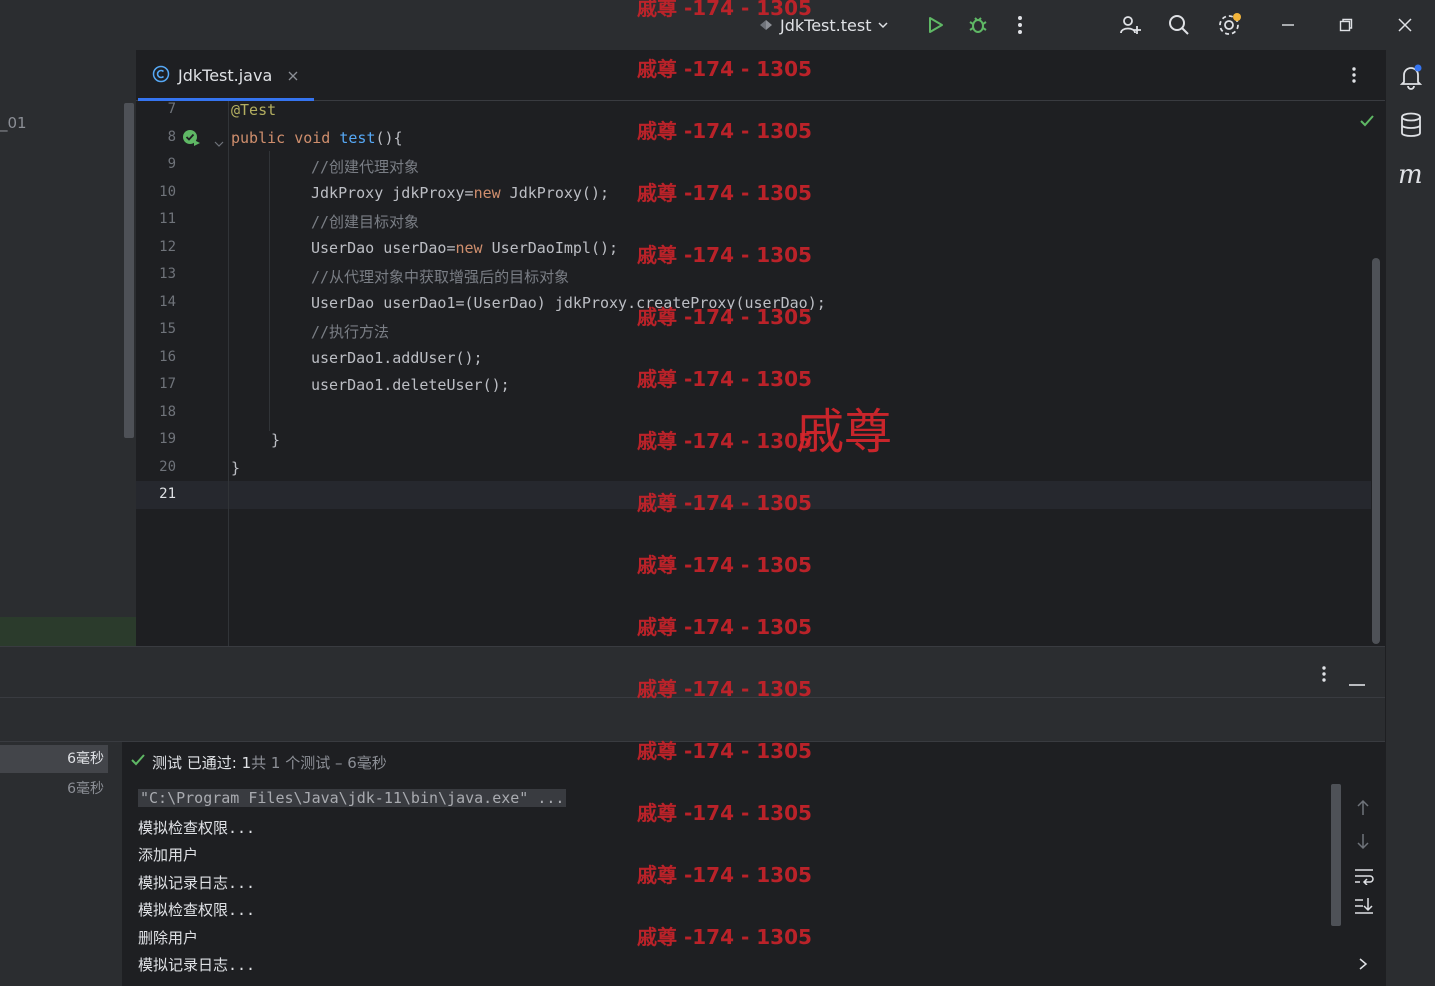  I want to click on code-token: UserDao userDao=, so click(383, 248).